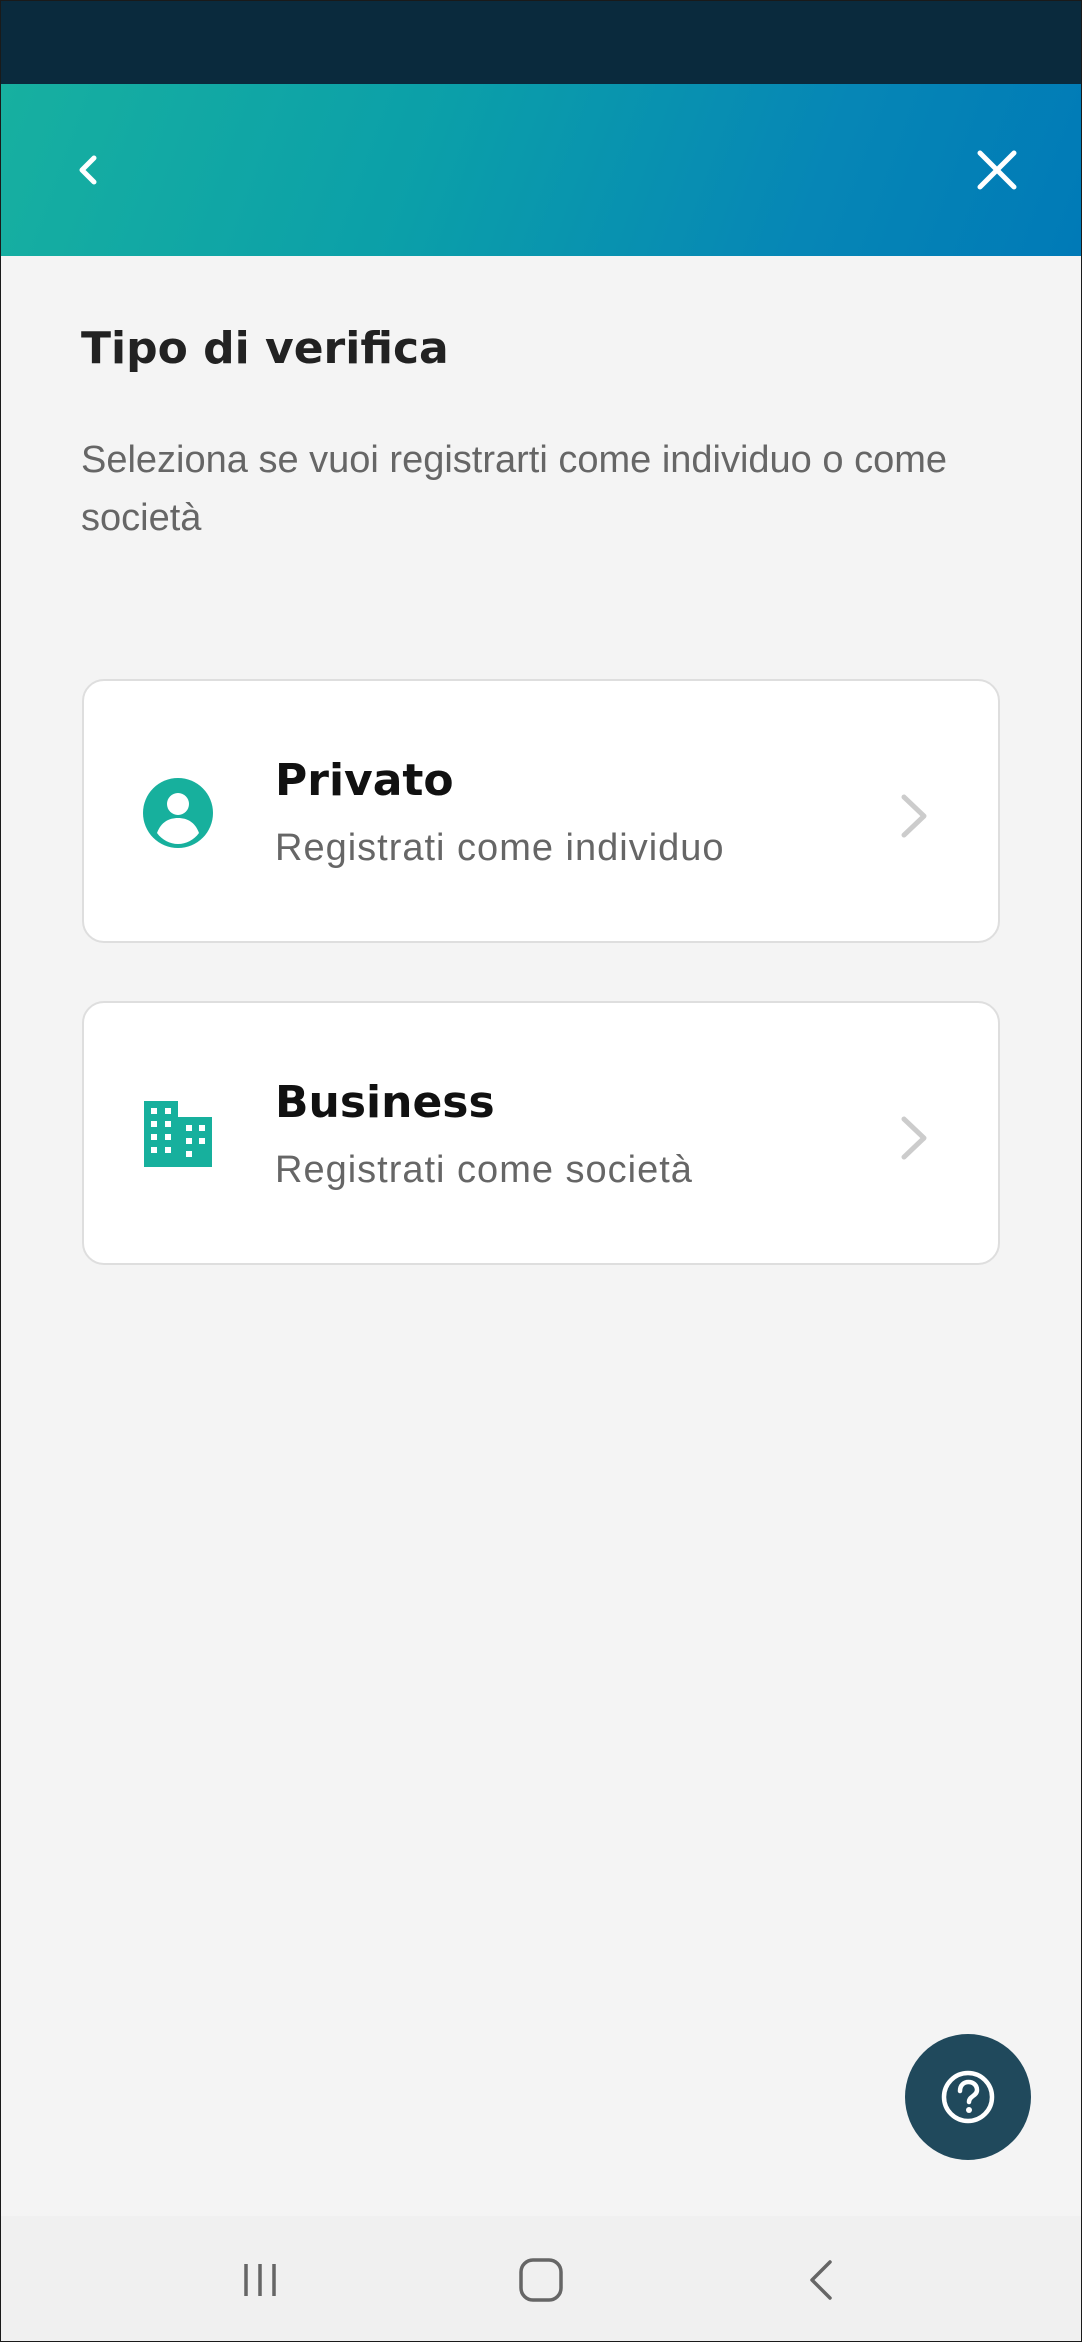 Image resolution: width=1082 pixels, height=2342 pixels. What do you see at coordinates (364, 780) in the screenshot?
I see `option-title: Privato` at bounding box center [364, 780].